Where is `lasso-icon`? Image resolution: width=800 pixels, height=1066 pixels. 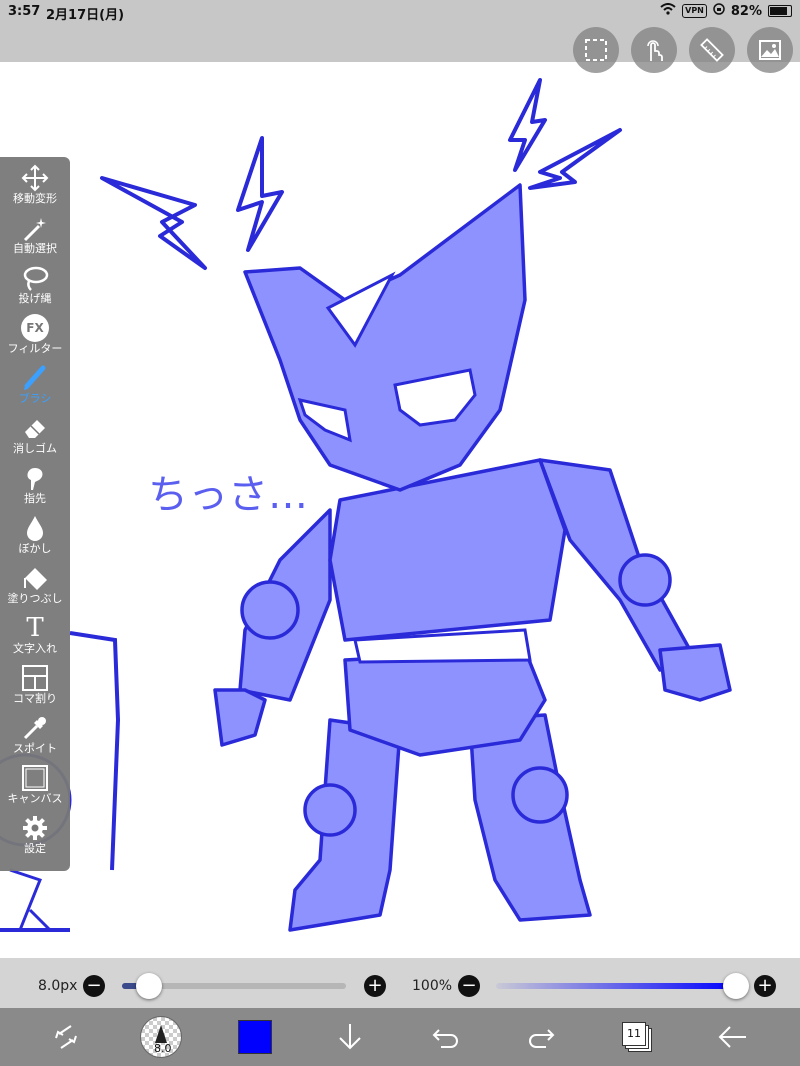
lasso-icon is located at coordinates (35, 278).